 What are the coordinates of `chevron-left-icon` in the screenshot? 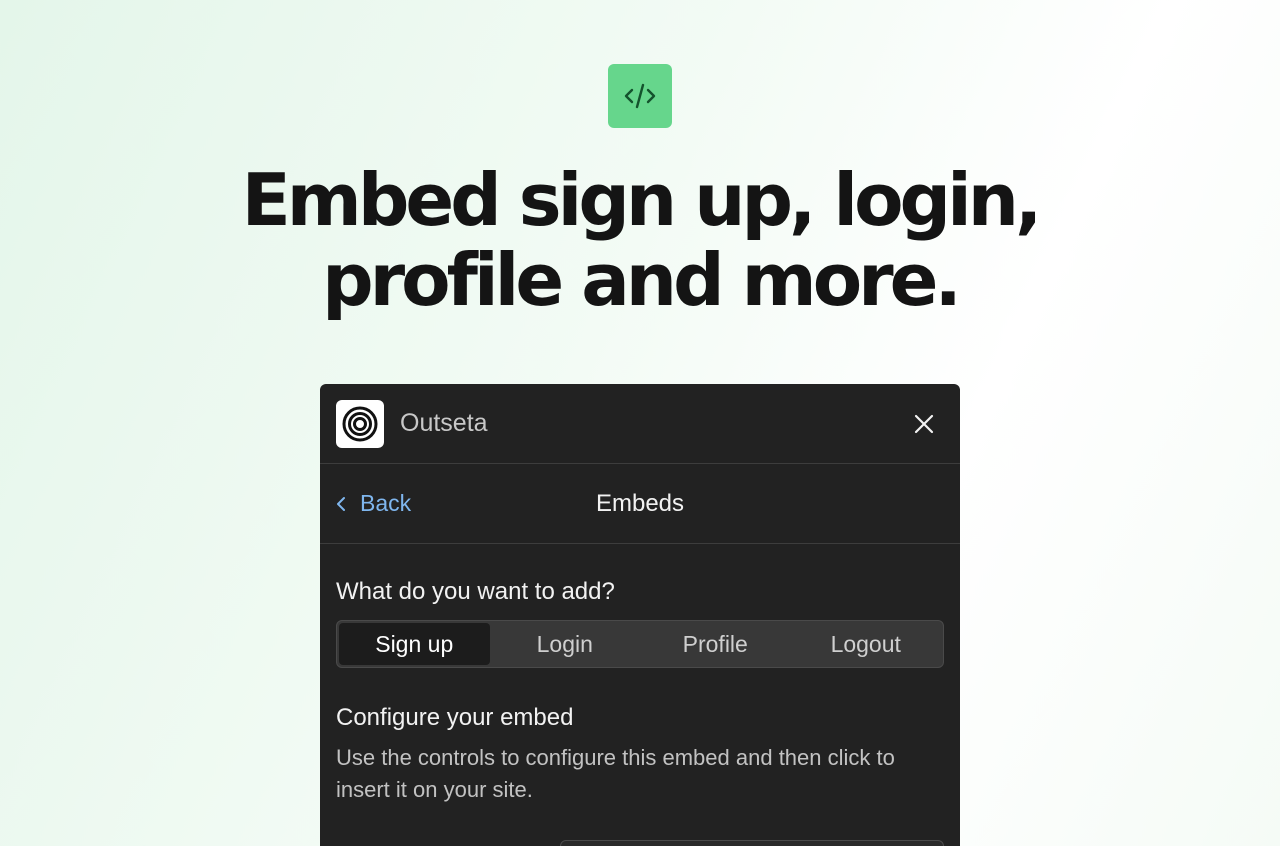 It's located at (341, 503).